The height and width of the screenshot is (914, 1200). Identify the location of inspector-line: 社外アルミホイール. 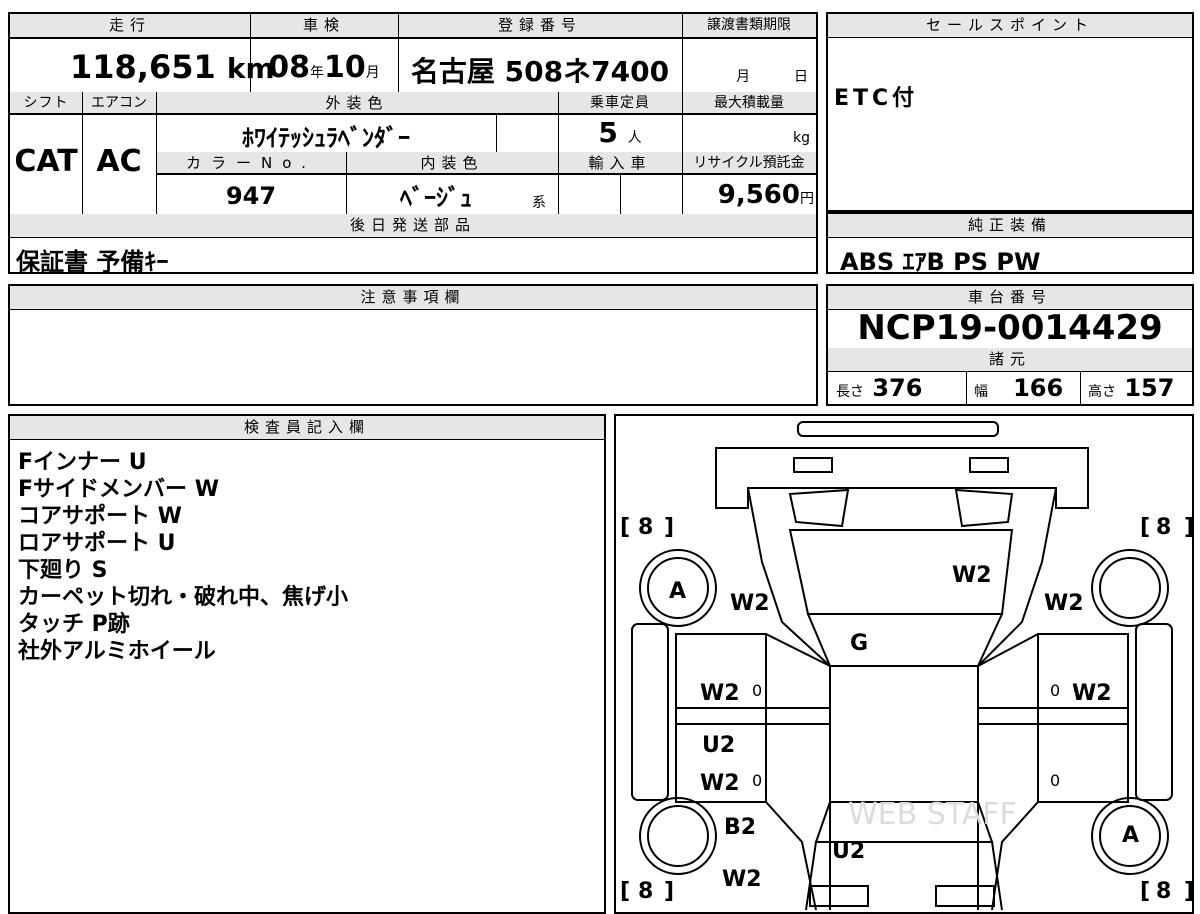
(117, 651).